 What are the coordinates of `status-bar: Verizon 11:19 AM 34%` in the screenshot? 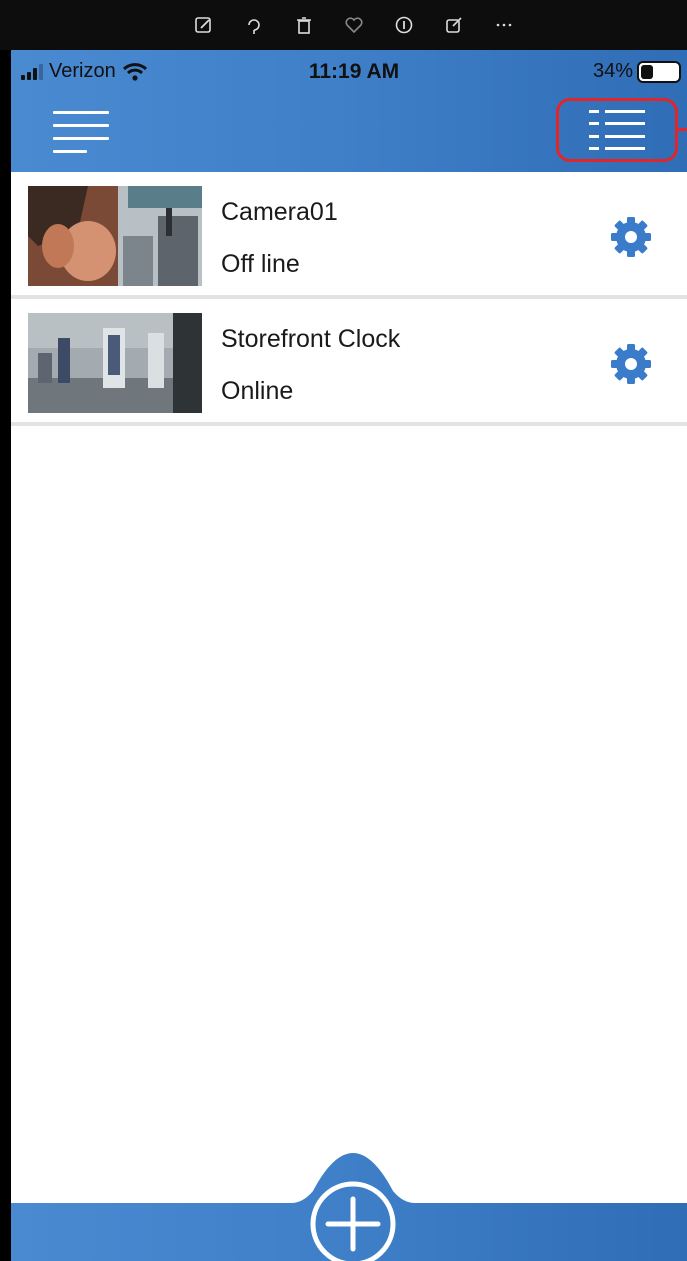 It's located at (349, 74).